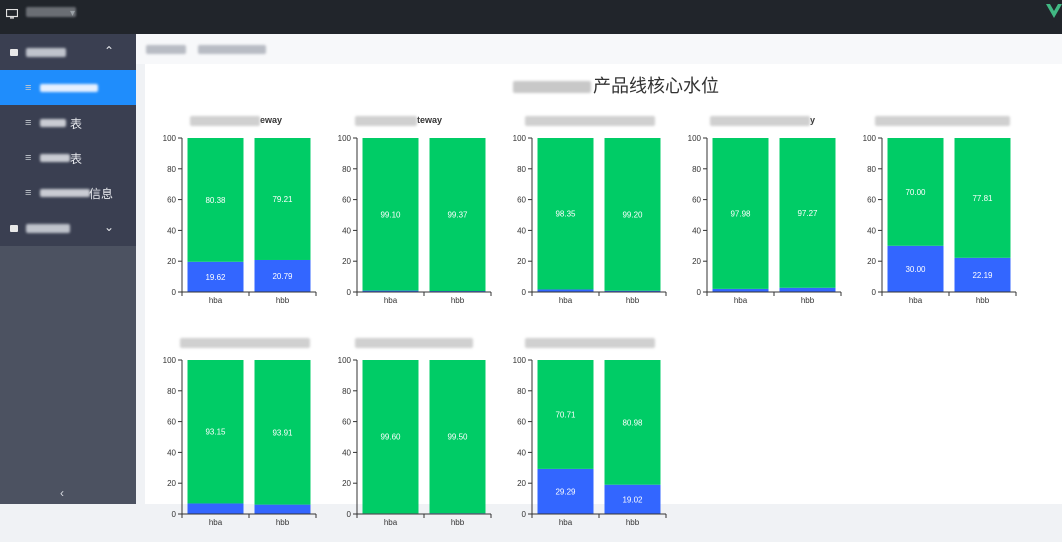 The width and height of the screenshot is (1062, 542). I want to click on sidebar-item-1: ≡, so click(68, 87).